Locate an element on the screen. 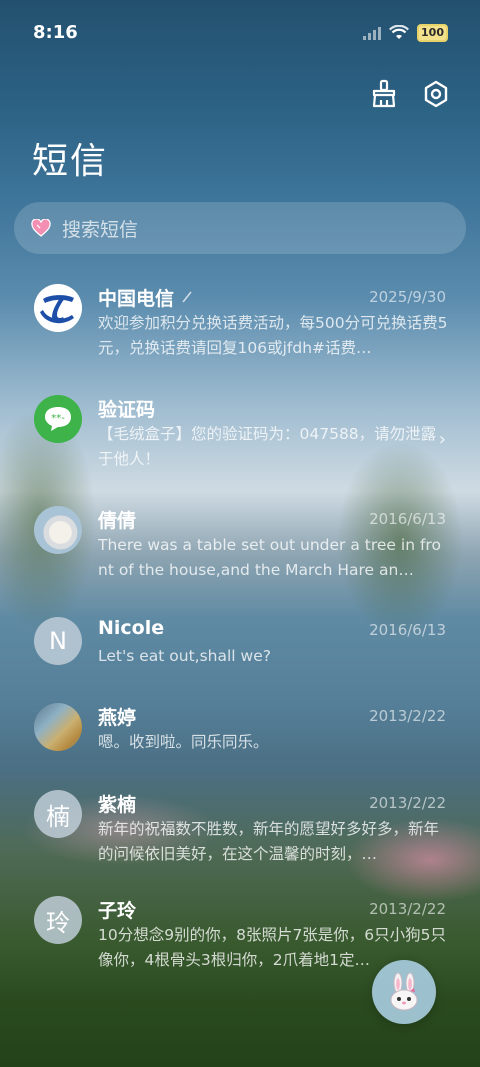  conversation-item: 燕婷 2013/2/22 嗯。收到啦。同乐同乐。 is located at coordinates (240, 747).